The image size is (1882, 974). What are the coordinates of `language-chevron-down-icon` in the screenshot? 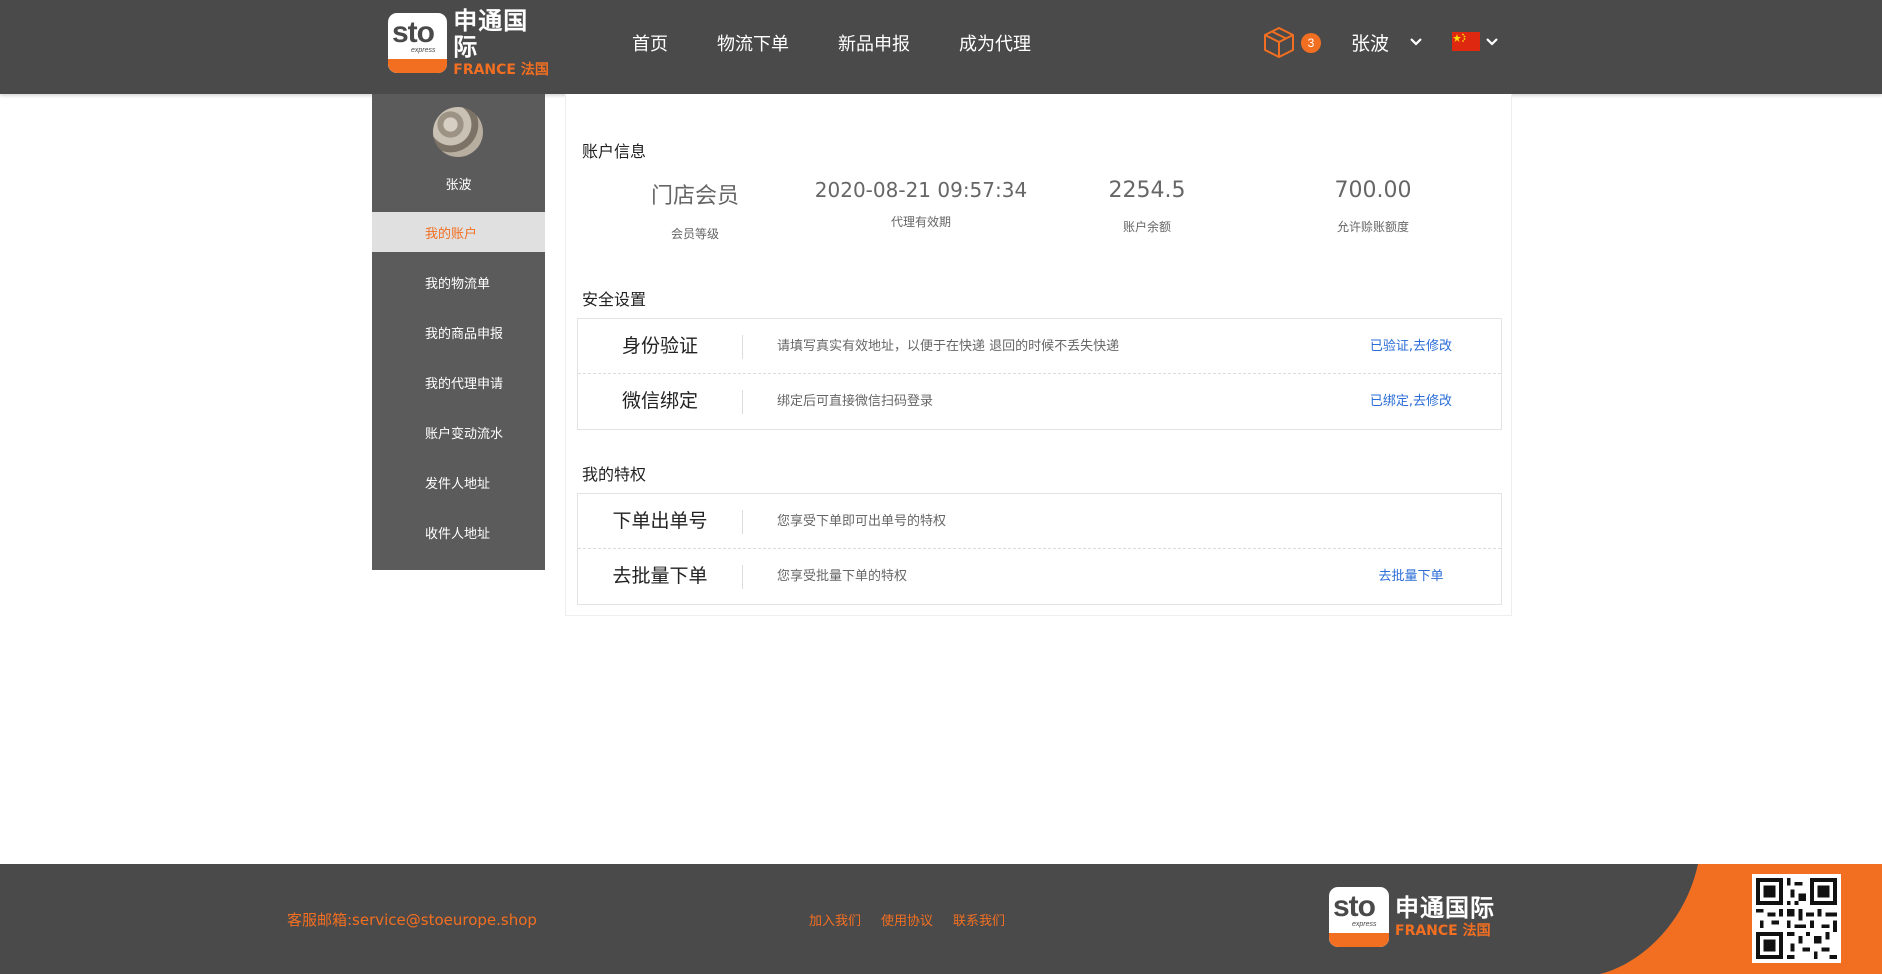 It's located at (1492, 41).